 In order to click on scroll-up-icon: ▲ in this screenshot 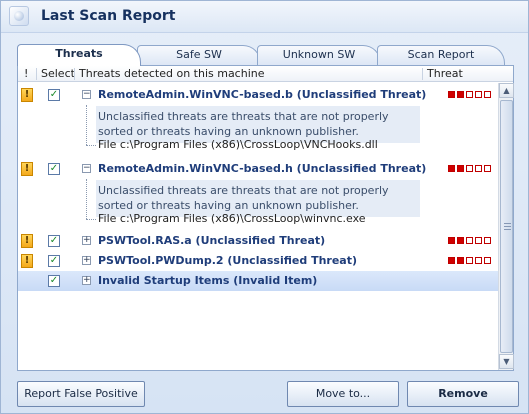, I will do `click(506, 90)`.